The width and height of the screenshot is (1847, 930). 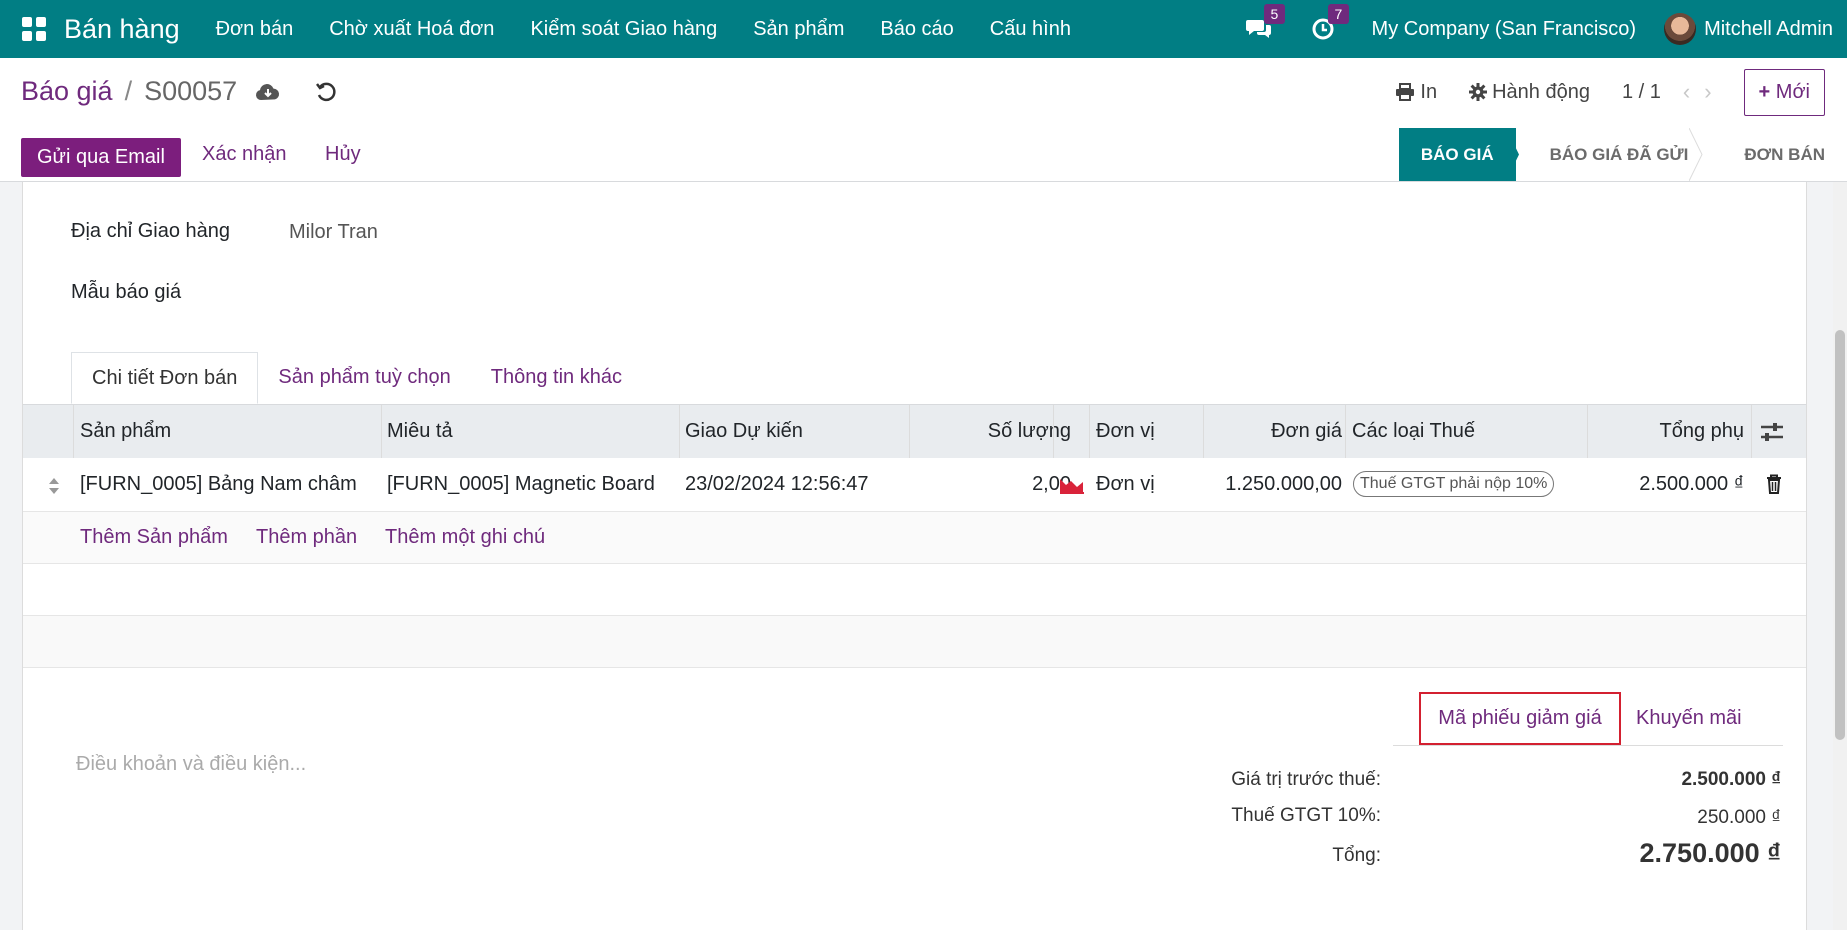 I want to click on add-section-link: Thêm phần, so click(x=306, y=537).